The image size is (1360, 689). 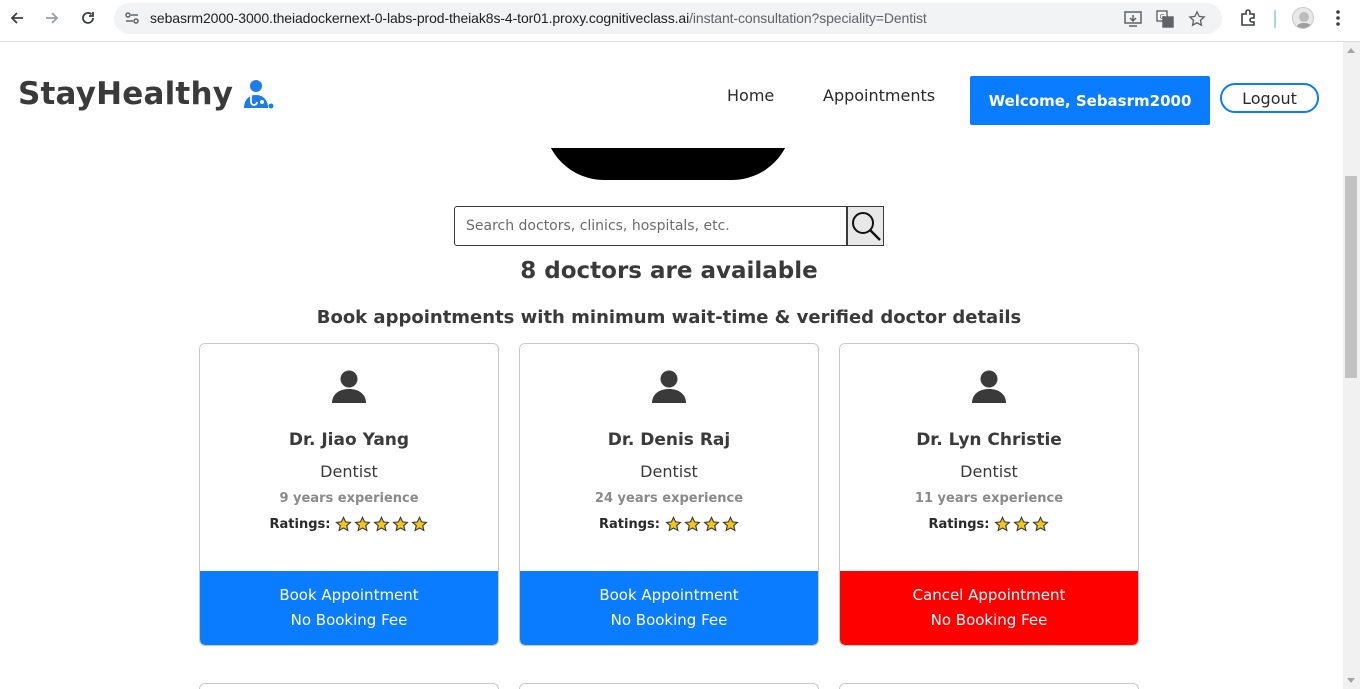 I want to click on page-scrollbar, so click(x=1351, y=365).